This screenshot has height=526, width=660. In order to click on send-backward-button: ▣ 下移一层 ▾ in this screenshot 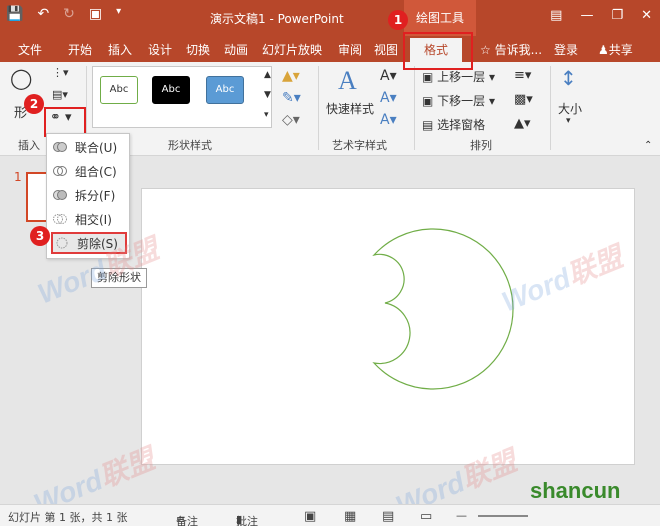, I will do `click(458, 100)`.